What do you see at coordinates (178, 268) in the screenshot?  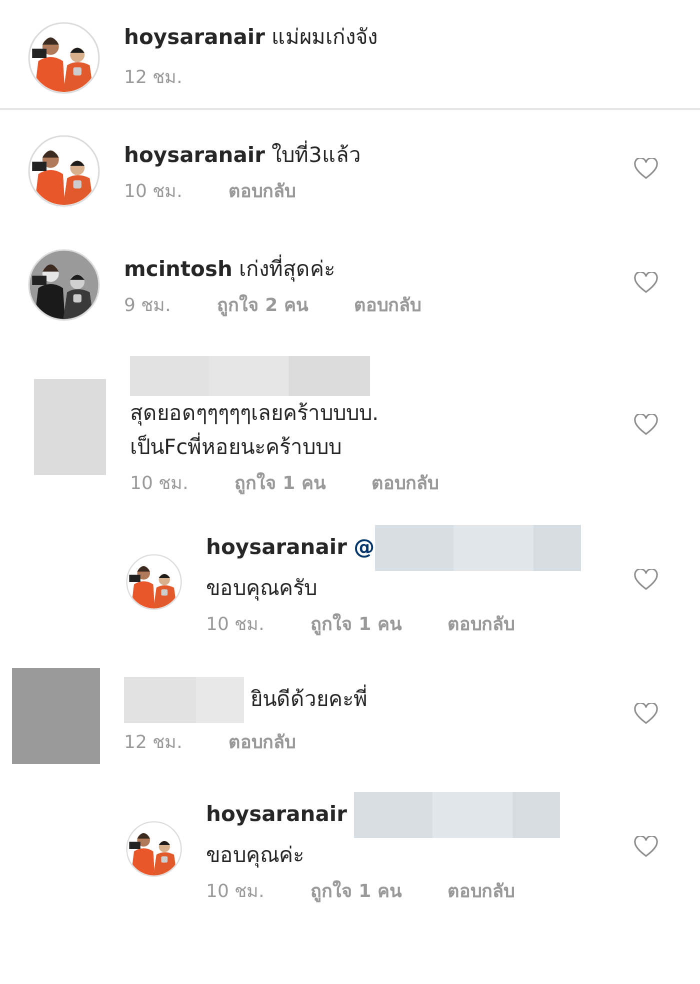 I see `username: mcintosh` at bounding box center [178, 268].